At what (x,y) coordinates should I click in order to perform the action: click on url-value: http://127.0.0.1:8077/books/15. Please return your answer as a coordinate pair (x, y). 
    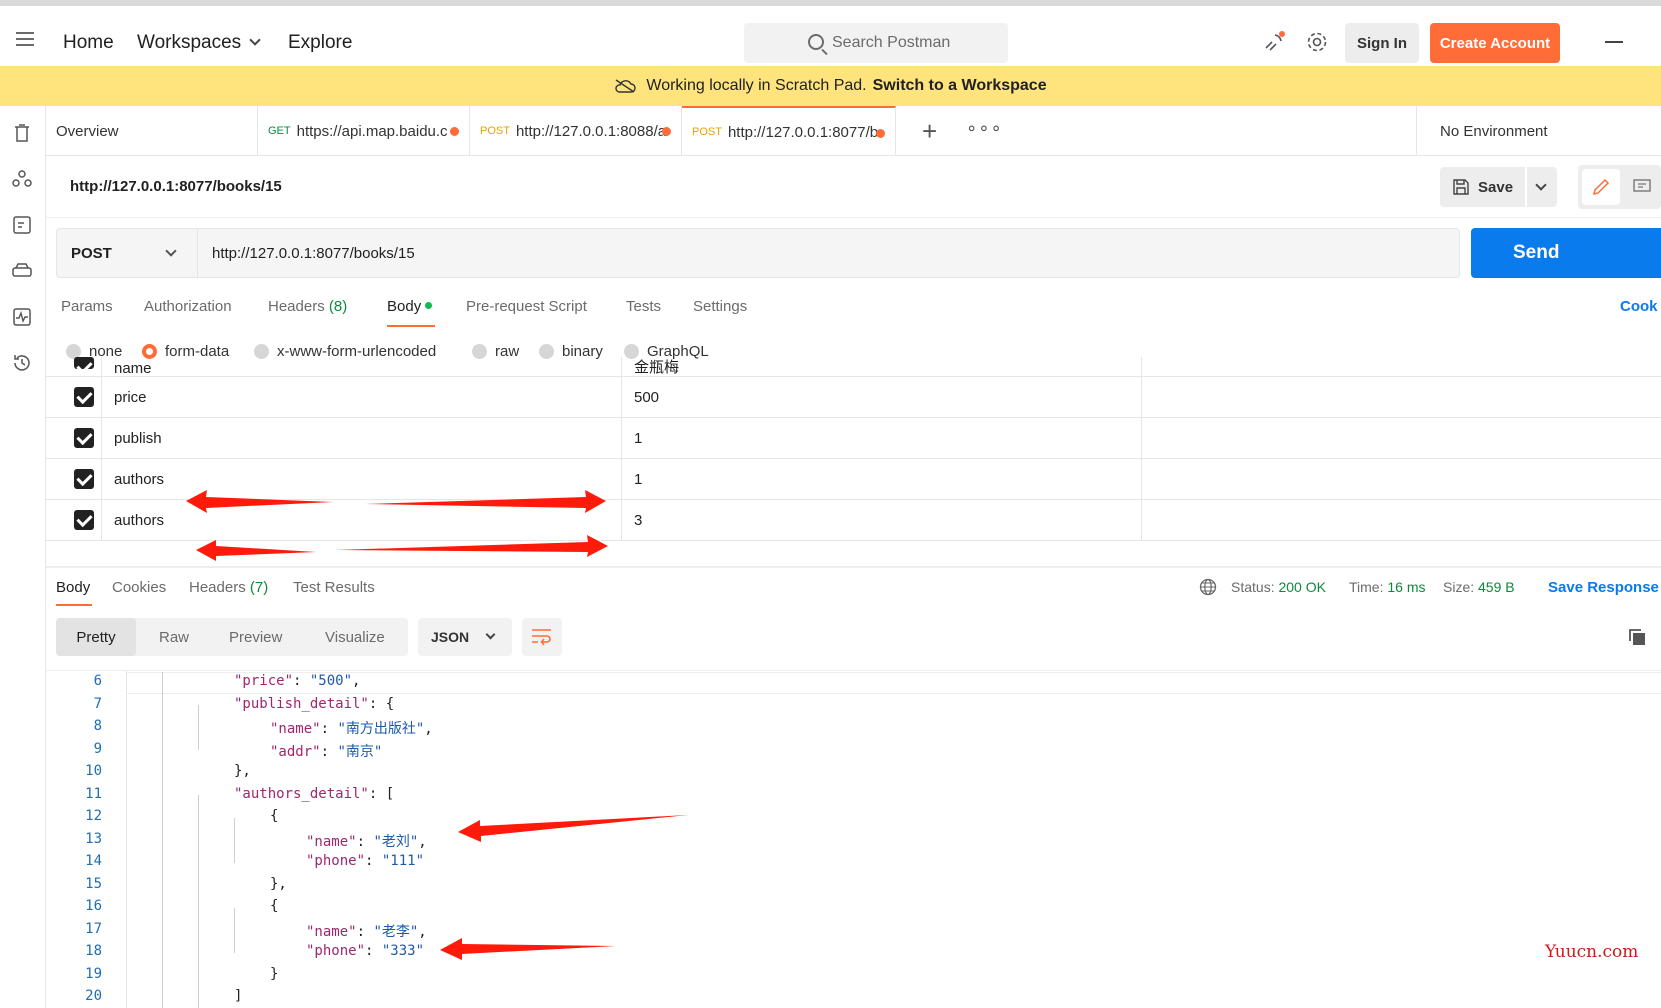
    Looking at the image, I should click on (313, 253).